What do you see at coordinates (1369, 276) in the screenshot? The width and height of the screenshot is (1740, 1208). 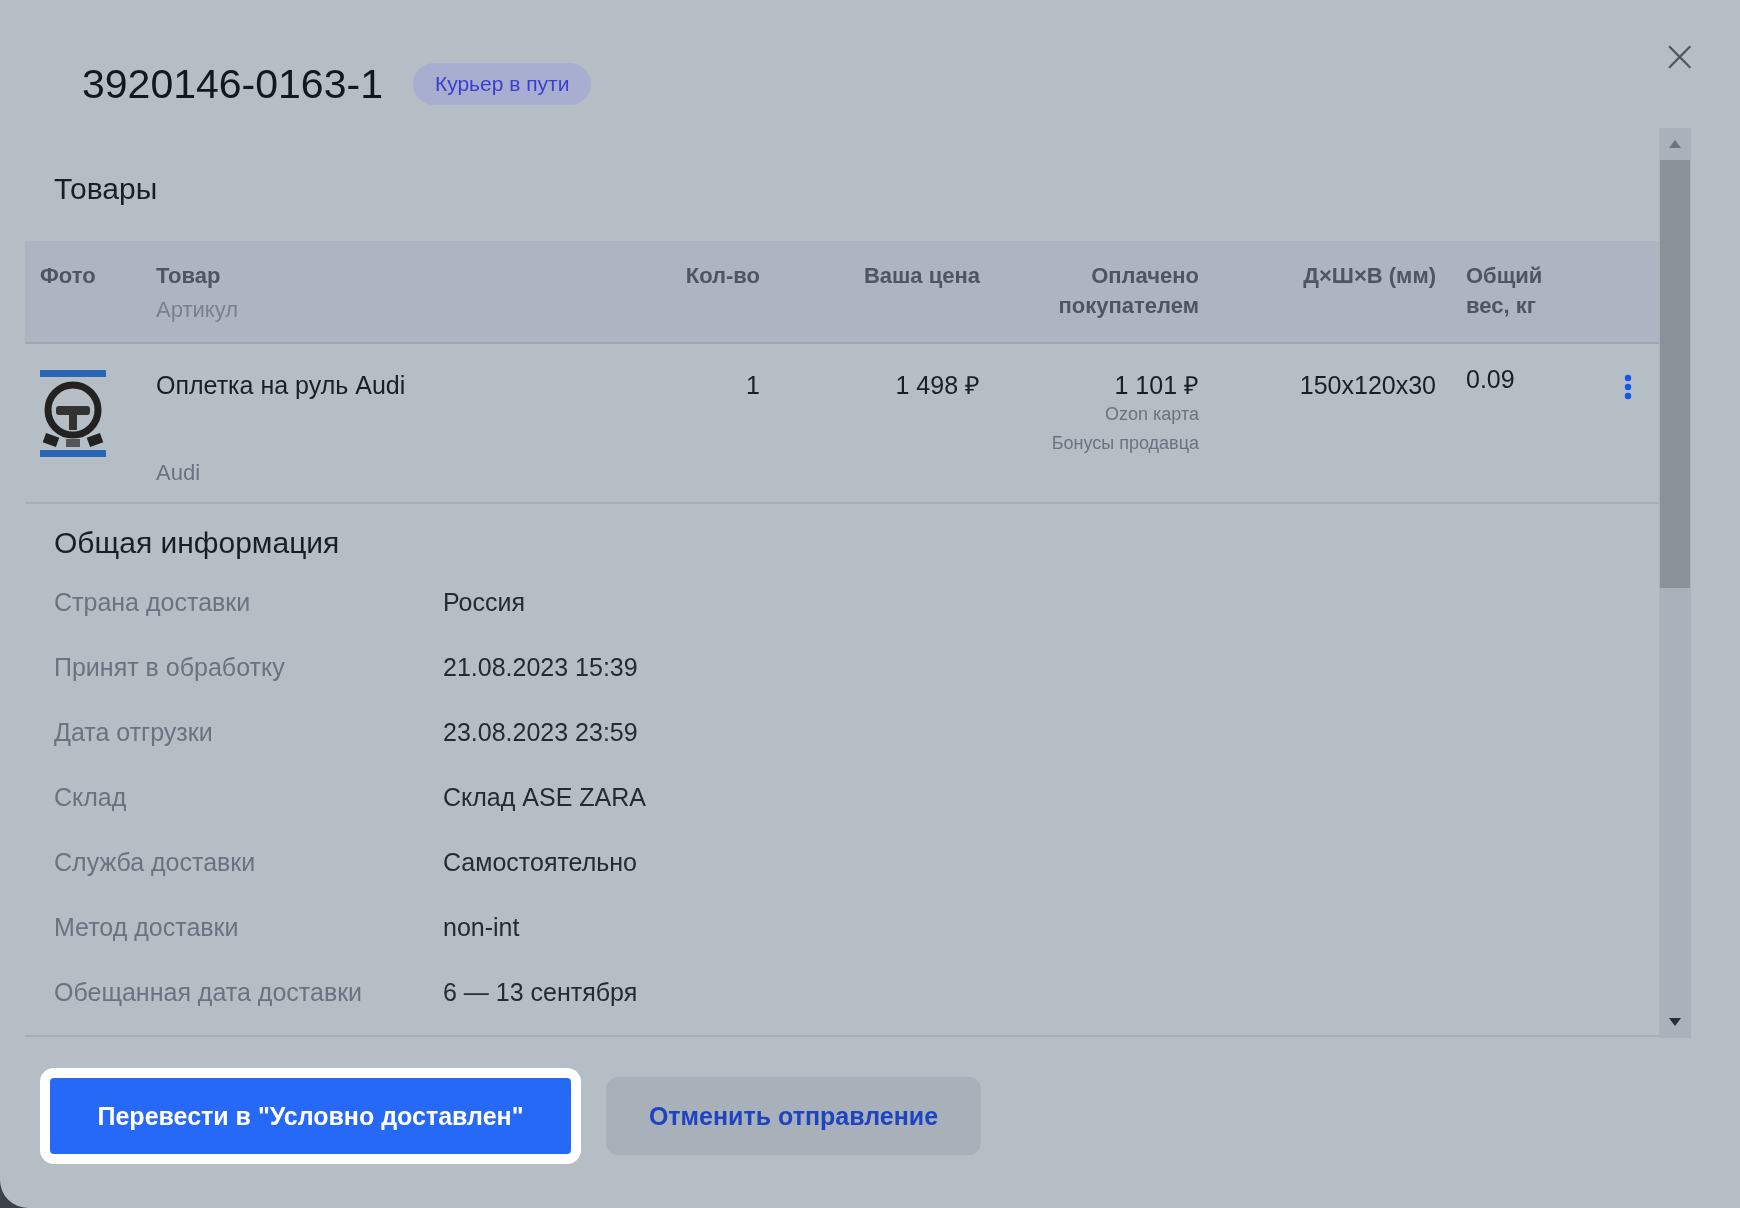 I see `column-header: Д×Ш×В (мм)` at bounding box center [1369, 276].